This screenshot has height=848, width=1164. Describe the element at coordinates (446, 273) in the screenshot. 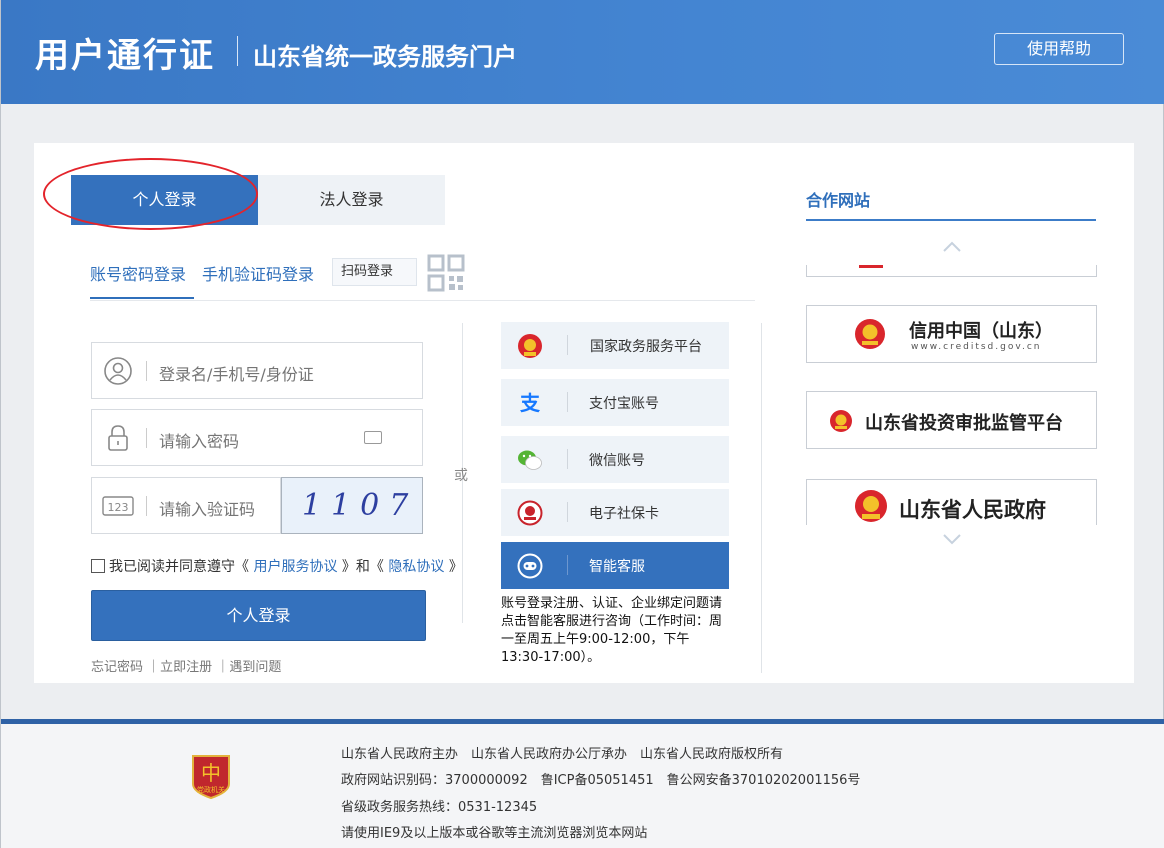

I see `qr-code-icon` at that location.